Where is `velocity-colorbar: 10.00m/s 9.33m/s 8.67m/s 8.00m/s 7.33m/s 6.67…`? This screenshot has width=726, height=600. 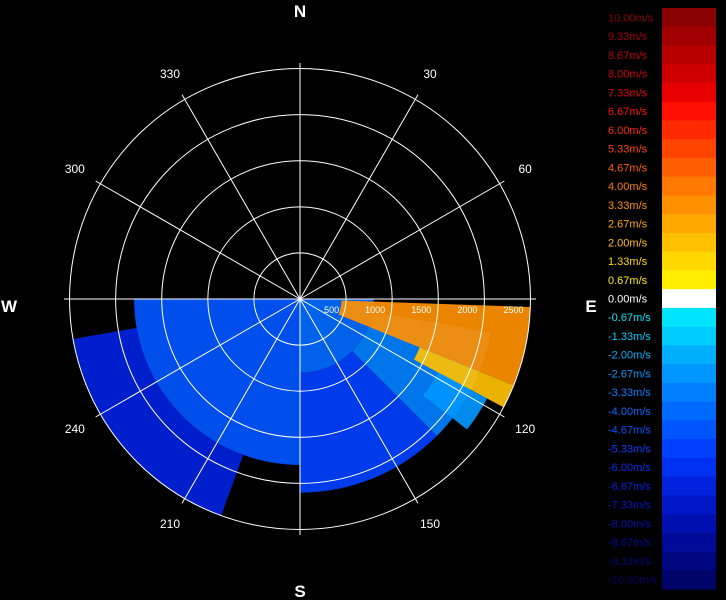
velocity-colorbar: 10.00m/s 9.33m/s 8.67m/s 8.00m/s 7.33m/s 6.67… is located at coordinates (662, 299).